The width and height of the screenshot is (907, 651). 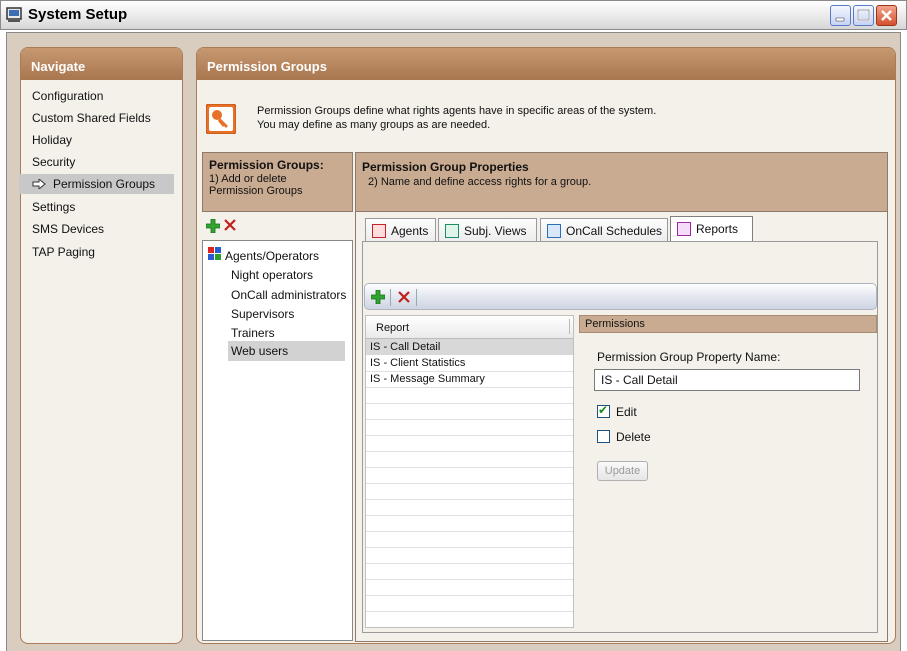 I want to click on tab-label: Reports, so click(x=717, y=229).